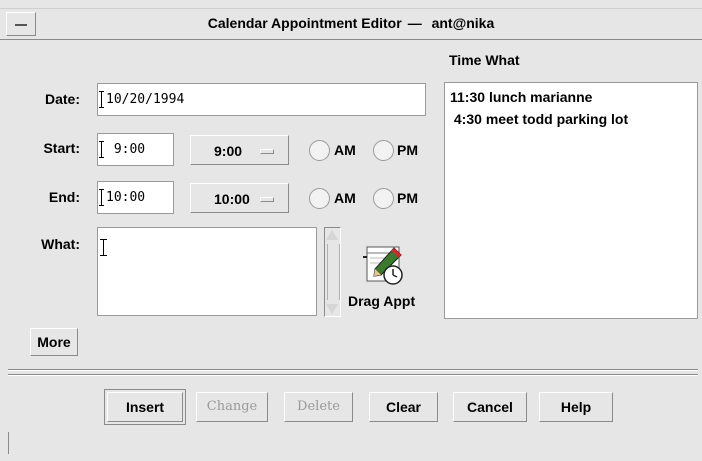 This screenshot has width=702, height=461. I want to click on end-am-label: AM, so click(345, 198).